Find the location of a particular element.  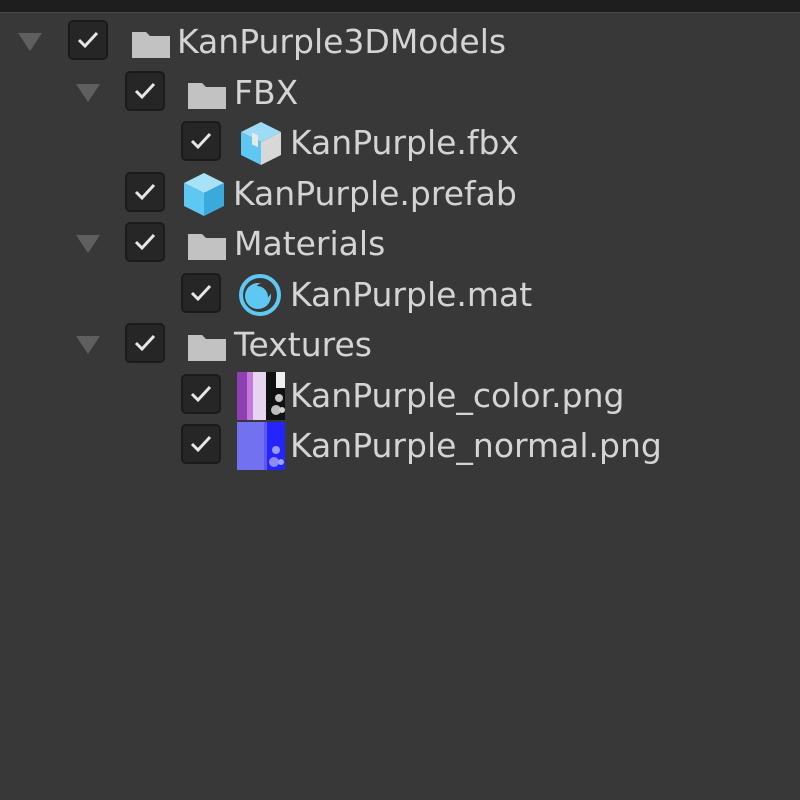

mat-file-label: KanPurple.mat is located at coordinates (411, 294).